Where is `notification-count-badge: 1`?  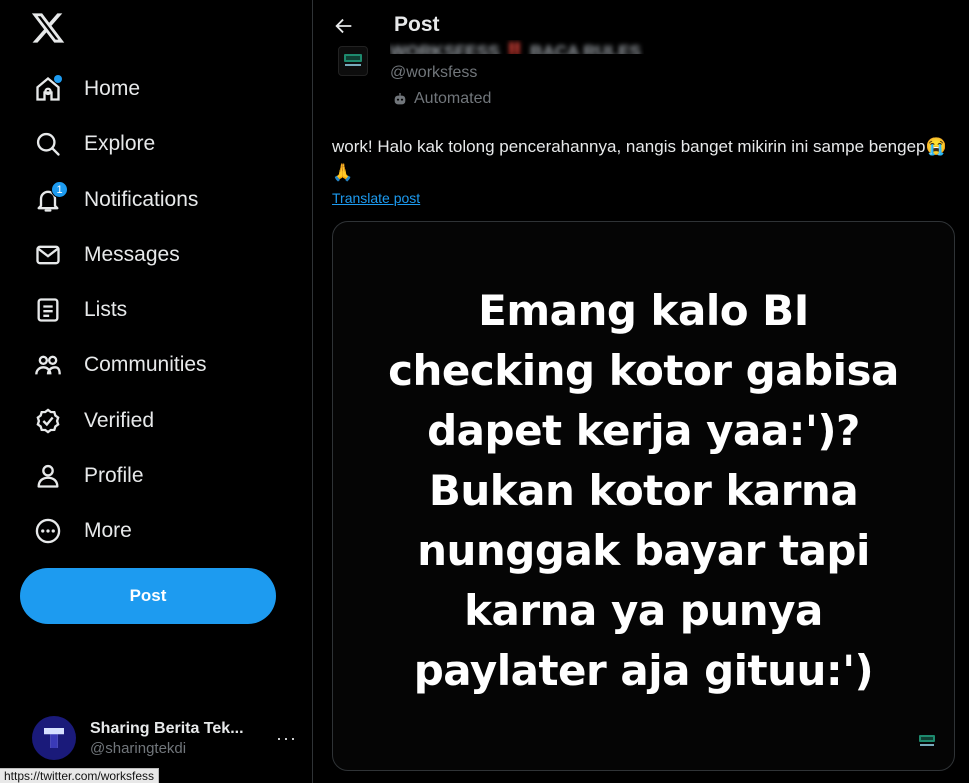 notification-count-badge: 1 is located at coordinates (59, 189).